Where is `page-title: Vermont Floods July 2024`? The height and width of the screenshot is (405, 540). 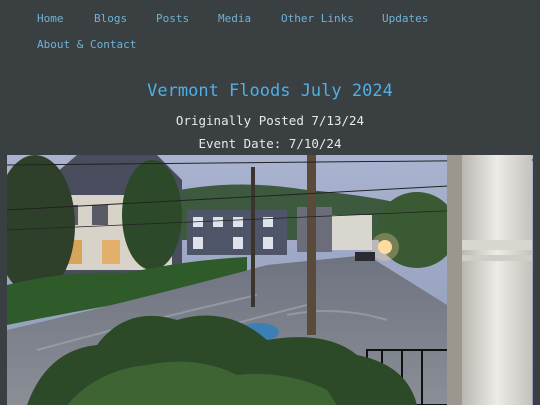 page-title: Vermont Floods July 2024 is located at coordinates (270, 91).